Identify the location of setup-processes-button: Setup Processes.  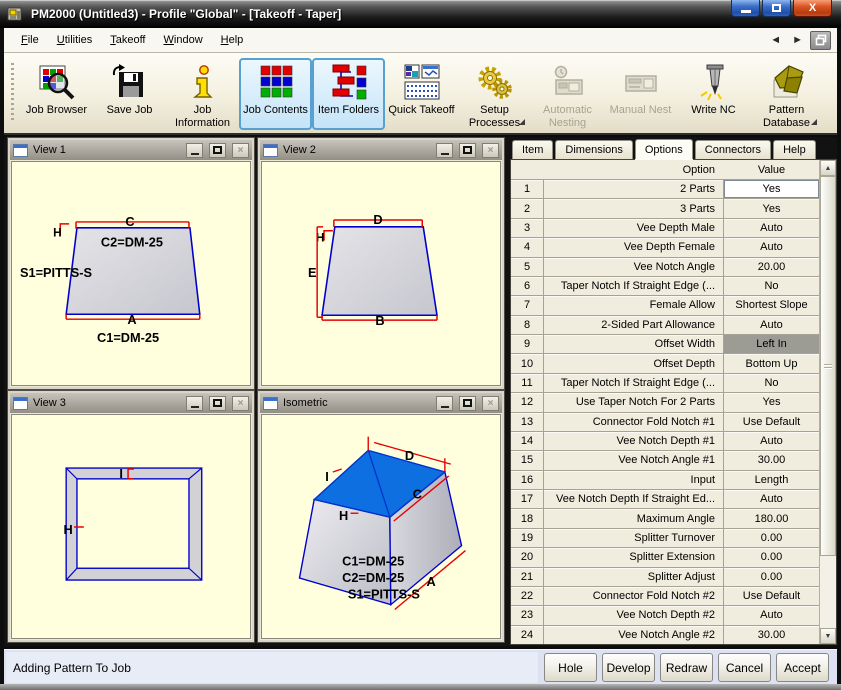
(494, 94).